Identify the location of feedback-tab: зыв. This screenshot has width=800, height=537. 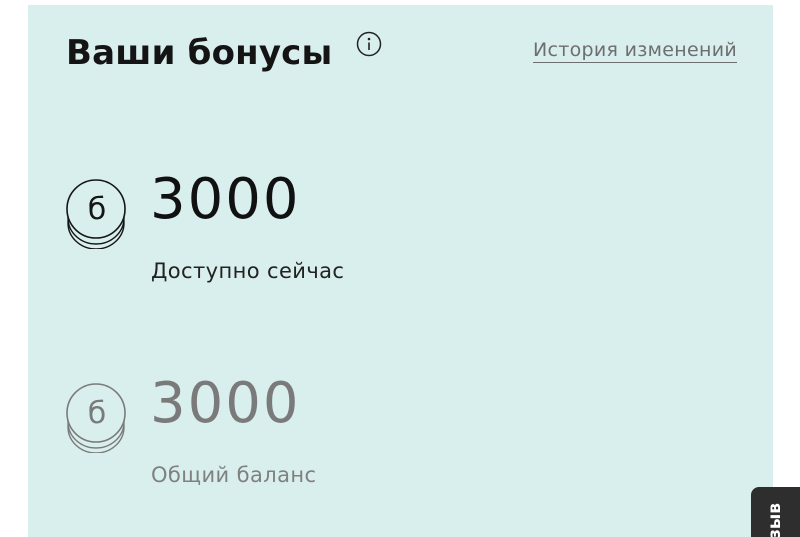
(775, 512).